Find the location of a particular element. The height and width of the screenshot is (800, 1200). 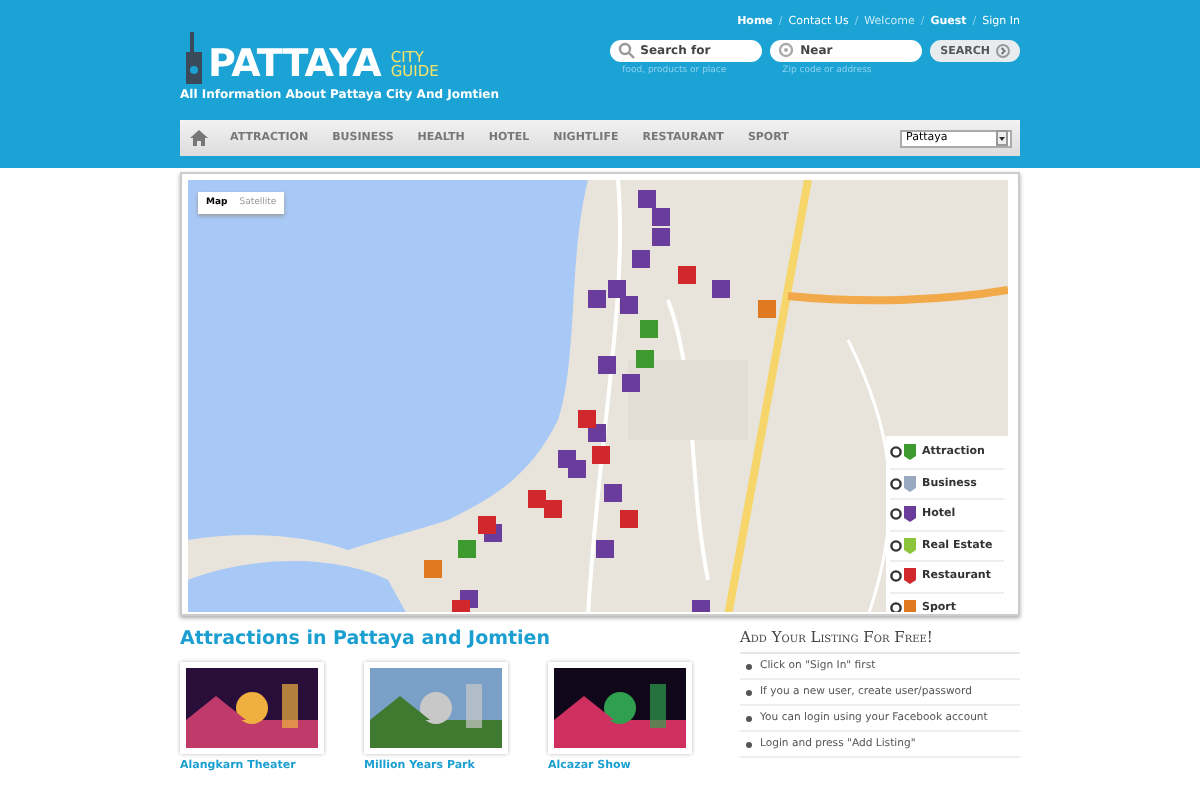

tower-icon is located at coordinates (194, 58).